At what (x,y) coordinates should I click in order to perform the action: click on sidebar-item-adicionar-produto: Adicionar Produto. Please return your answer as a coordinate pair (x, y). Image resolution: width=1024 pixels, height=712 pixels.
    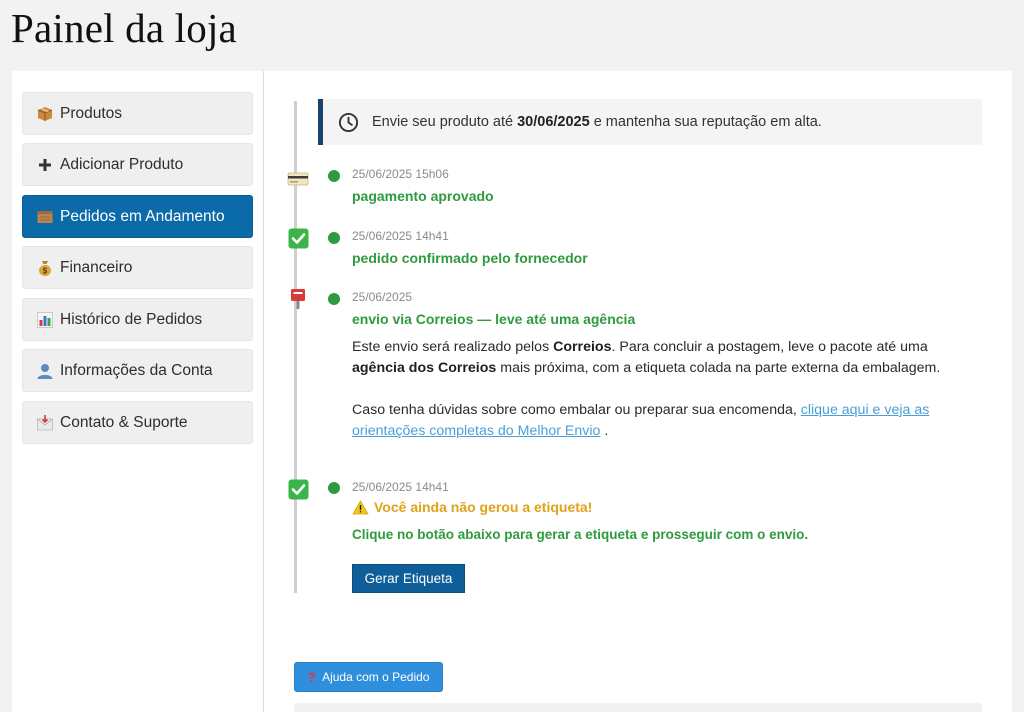
    Looking at the image, I should click on (137, 164).